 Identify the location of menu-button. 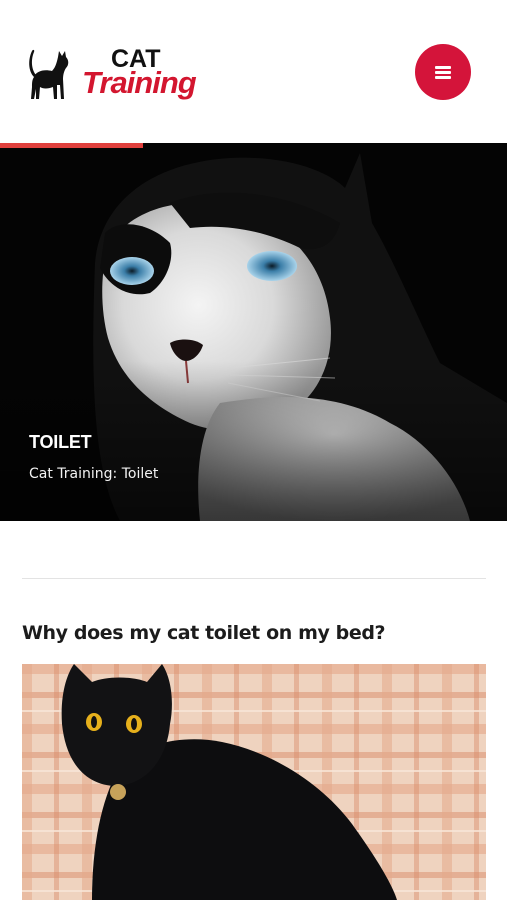
(443, 72).